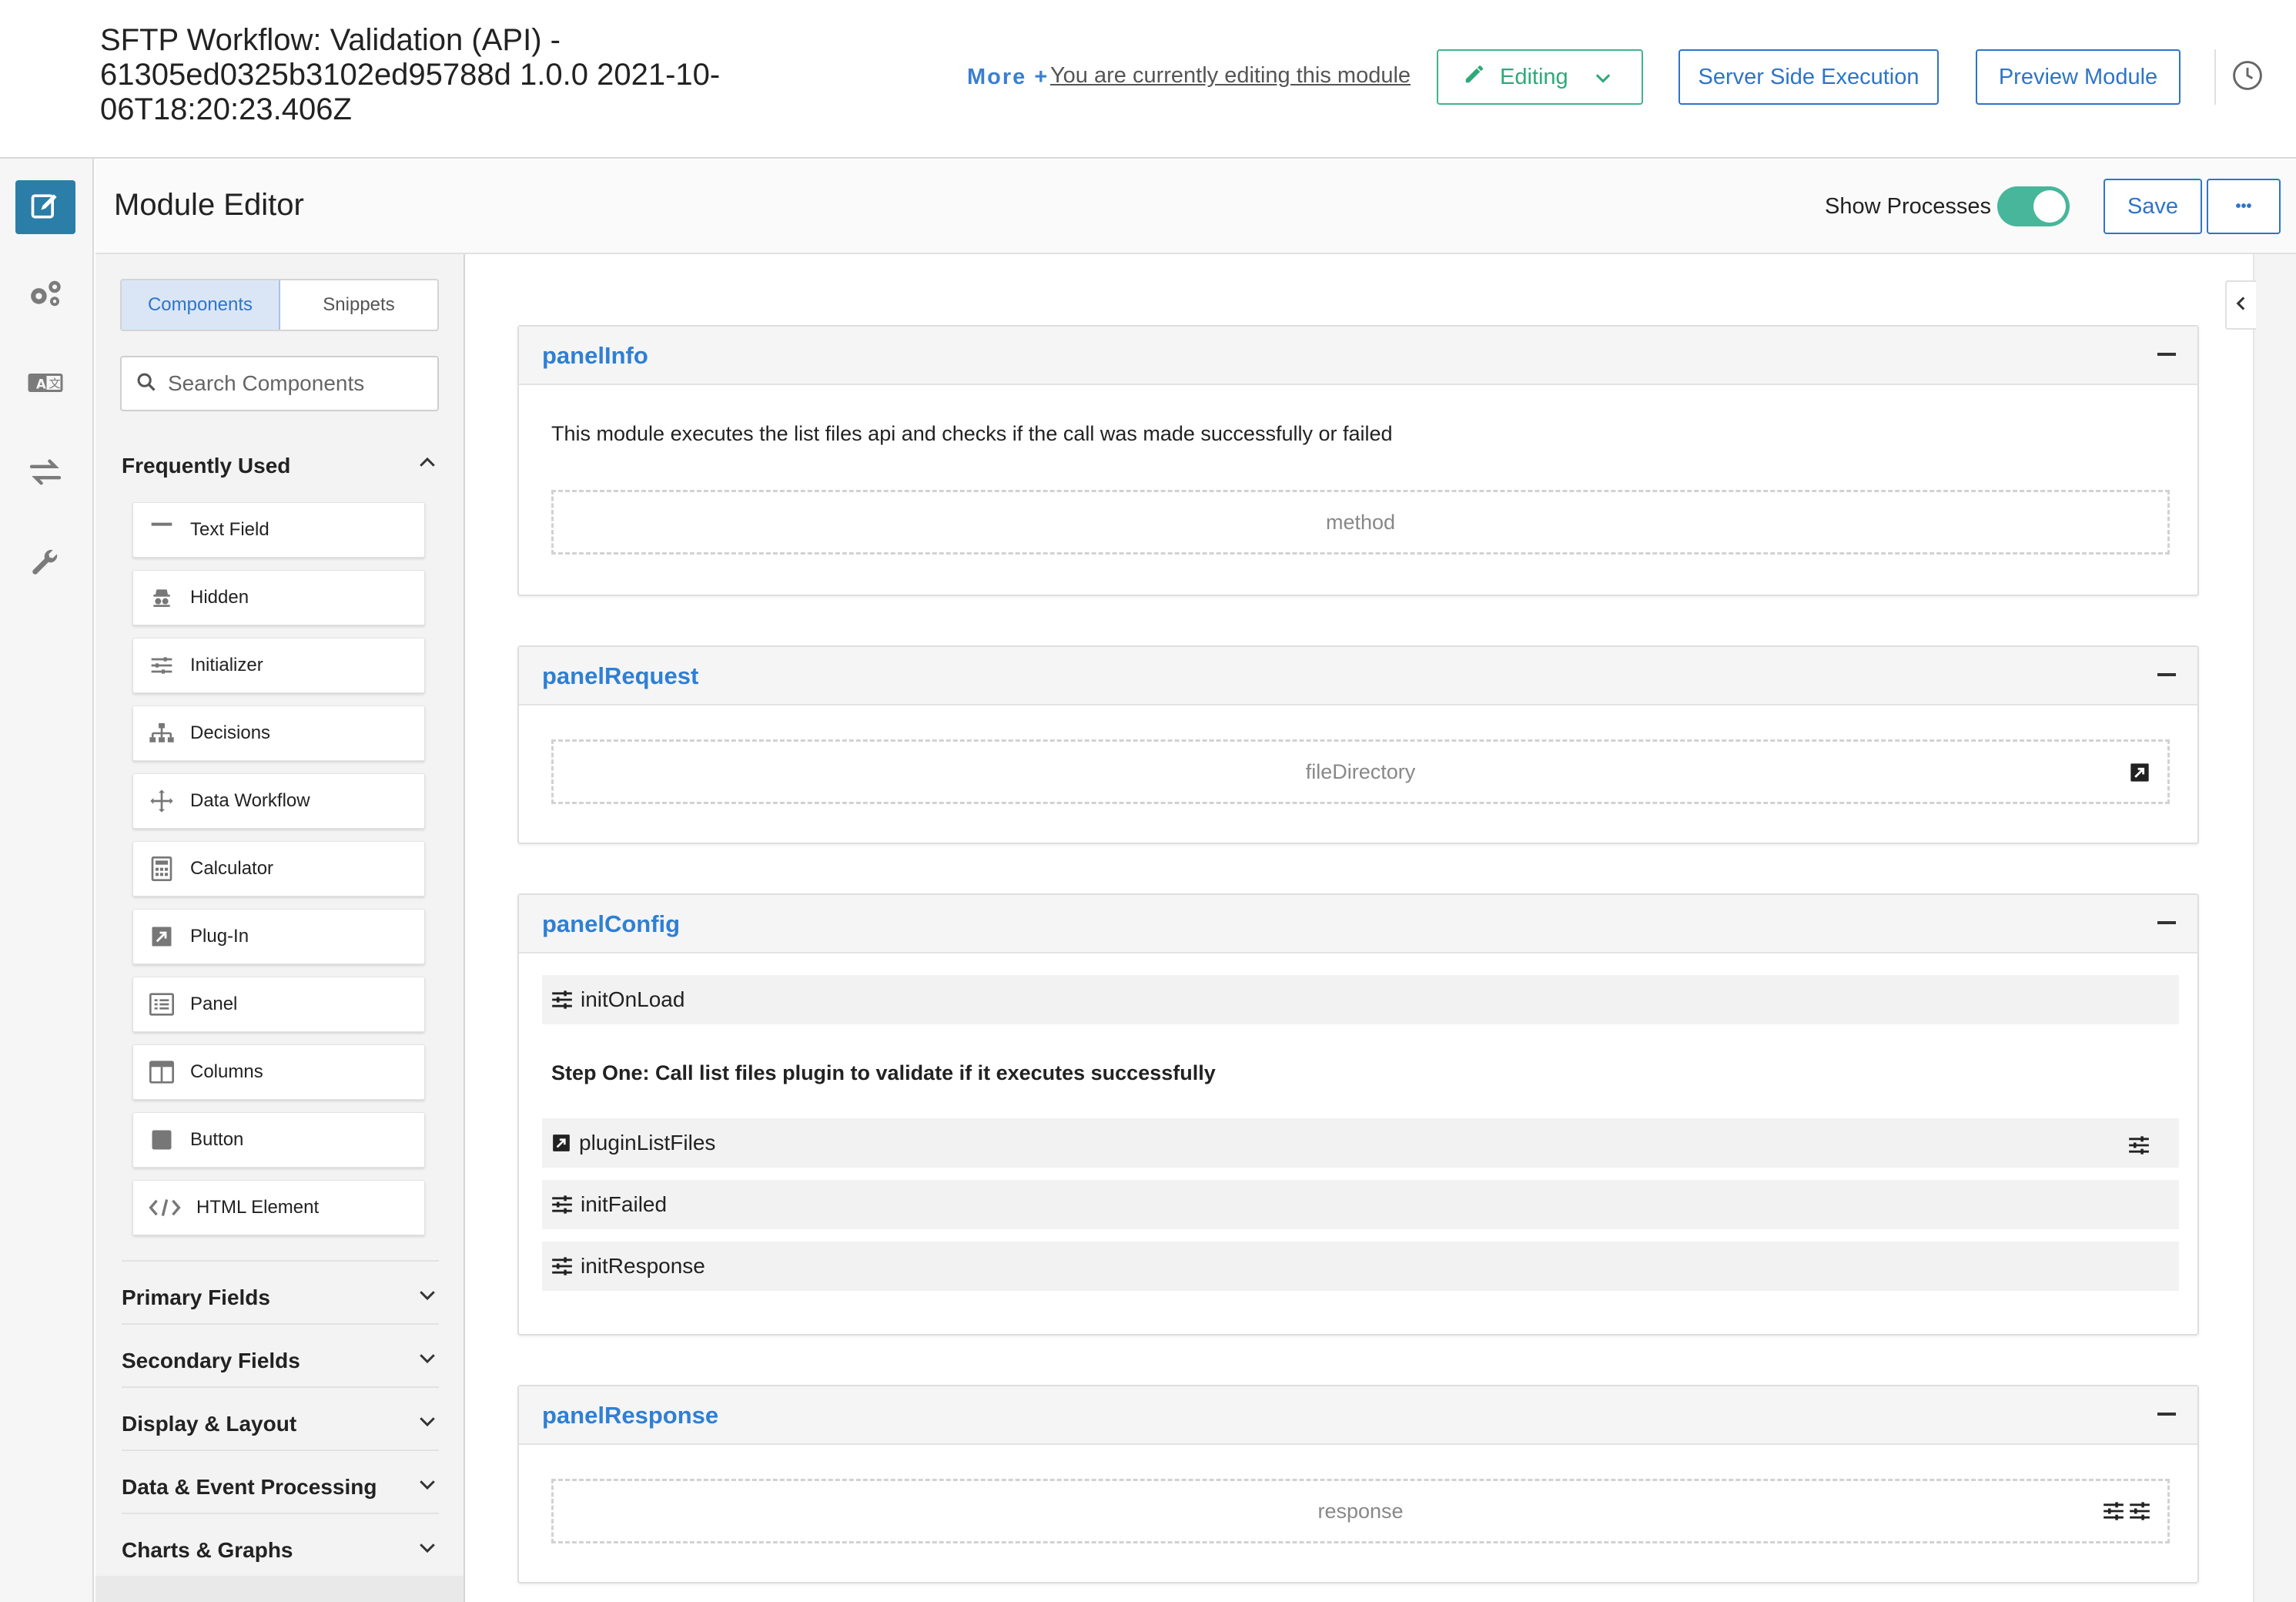 Image resolution: width=2296 pixels, height=1602 pixels. What do you see at coordinates (45, 563) in the screenshot?
I see `rail-tools` at bounding box center [45, 563].